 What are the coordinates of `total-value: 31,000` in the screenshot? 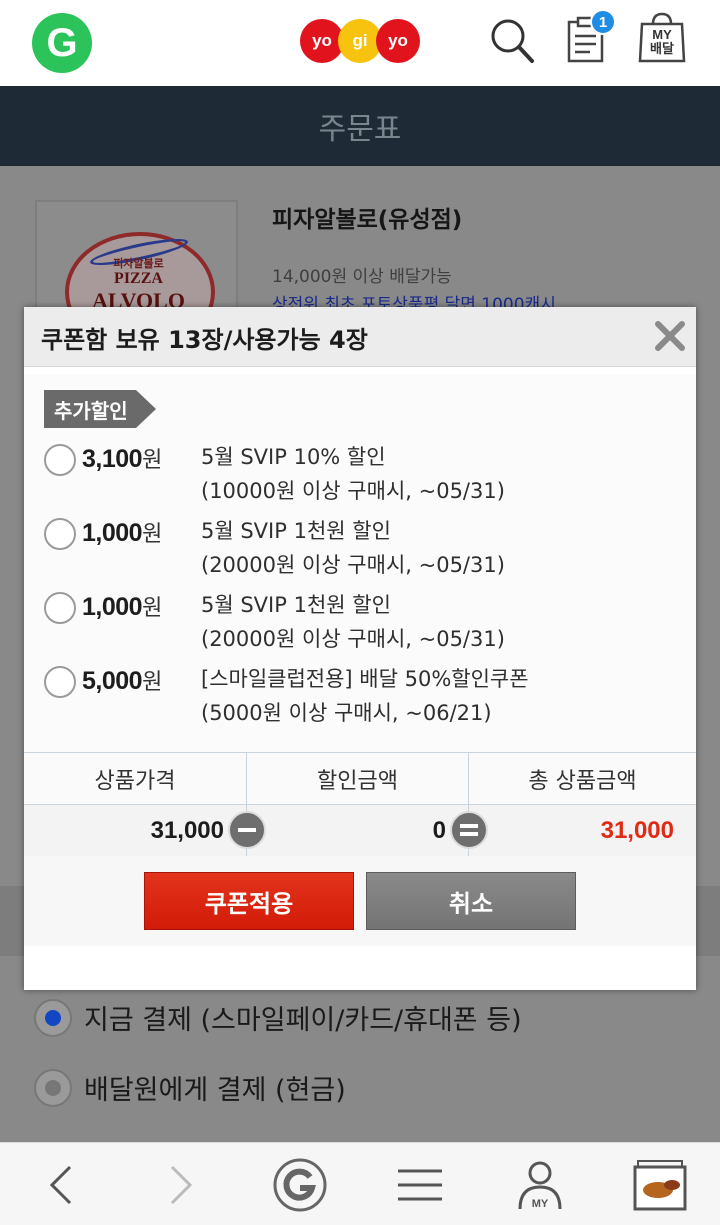 It's located at (637, 830).